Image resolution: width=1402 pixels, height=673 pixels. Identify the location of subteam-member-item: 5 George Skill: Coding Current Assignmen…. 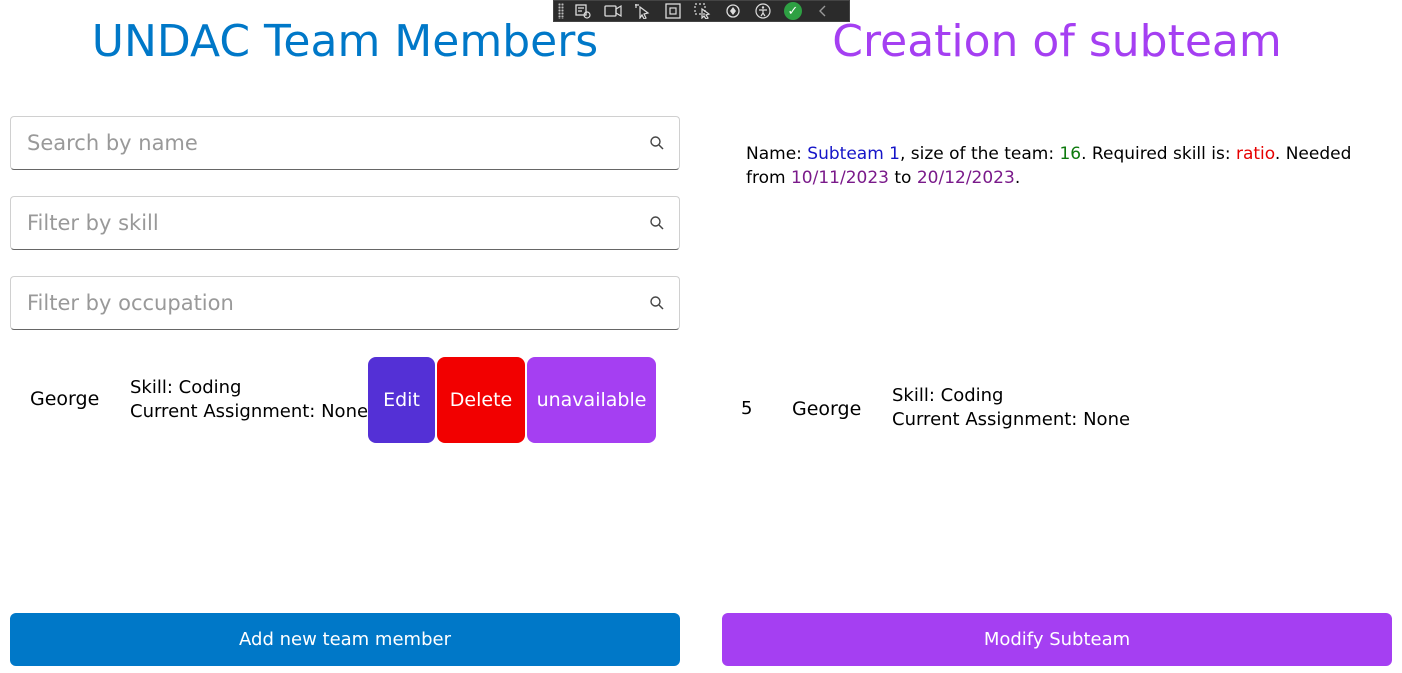
(1057, 408).